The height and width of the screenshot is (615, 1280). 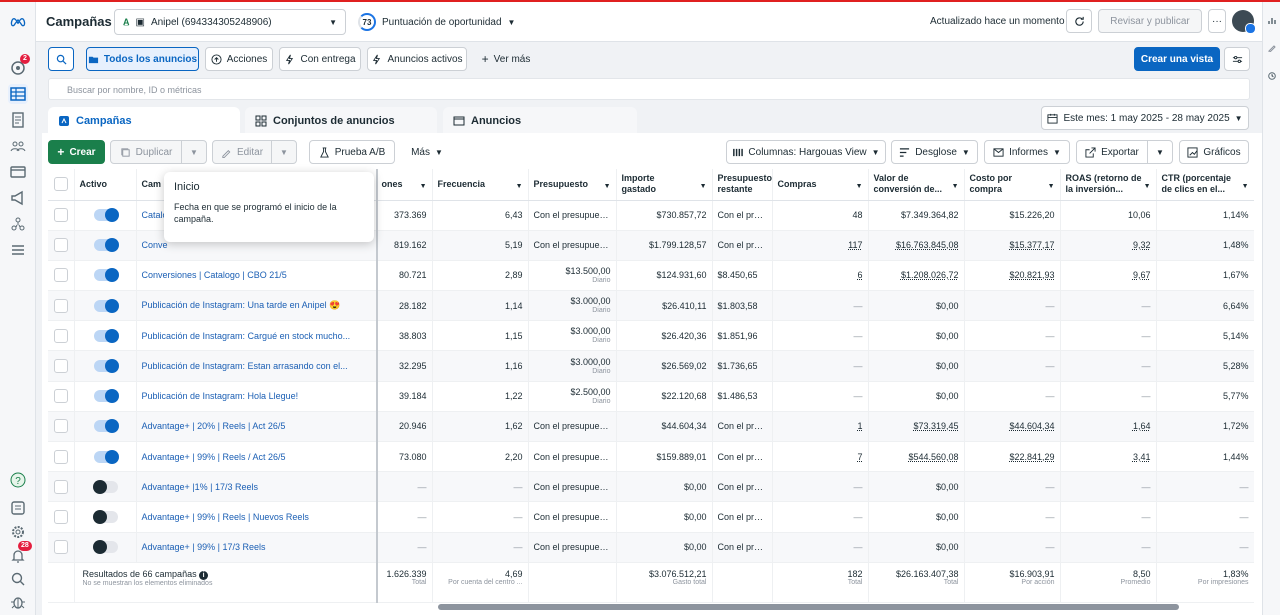 What do you see at coordinates (256, 457) in the screenshot?
I see `campaign-name: Advantage+ | 99% | Reels / Act 26/5` at bounding box center [256, 457].